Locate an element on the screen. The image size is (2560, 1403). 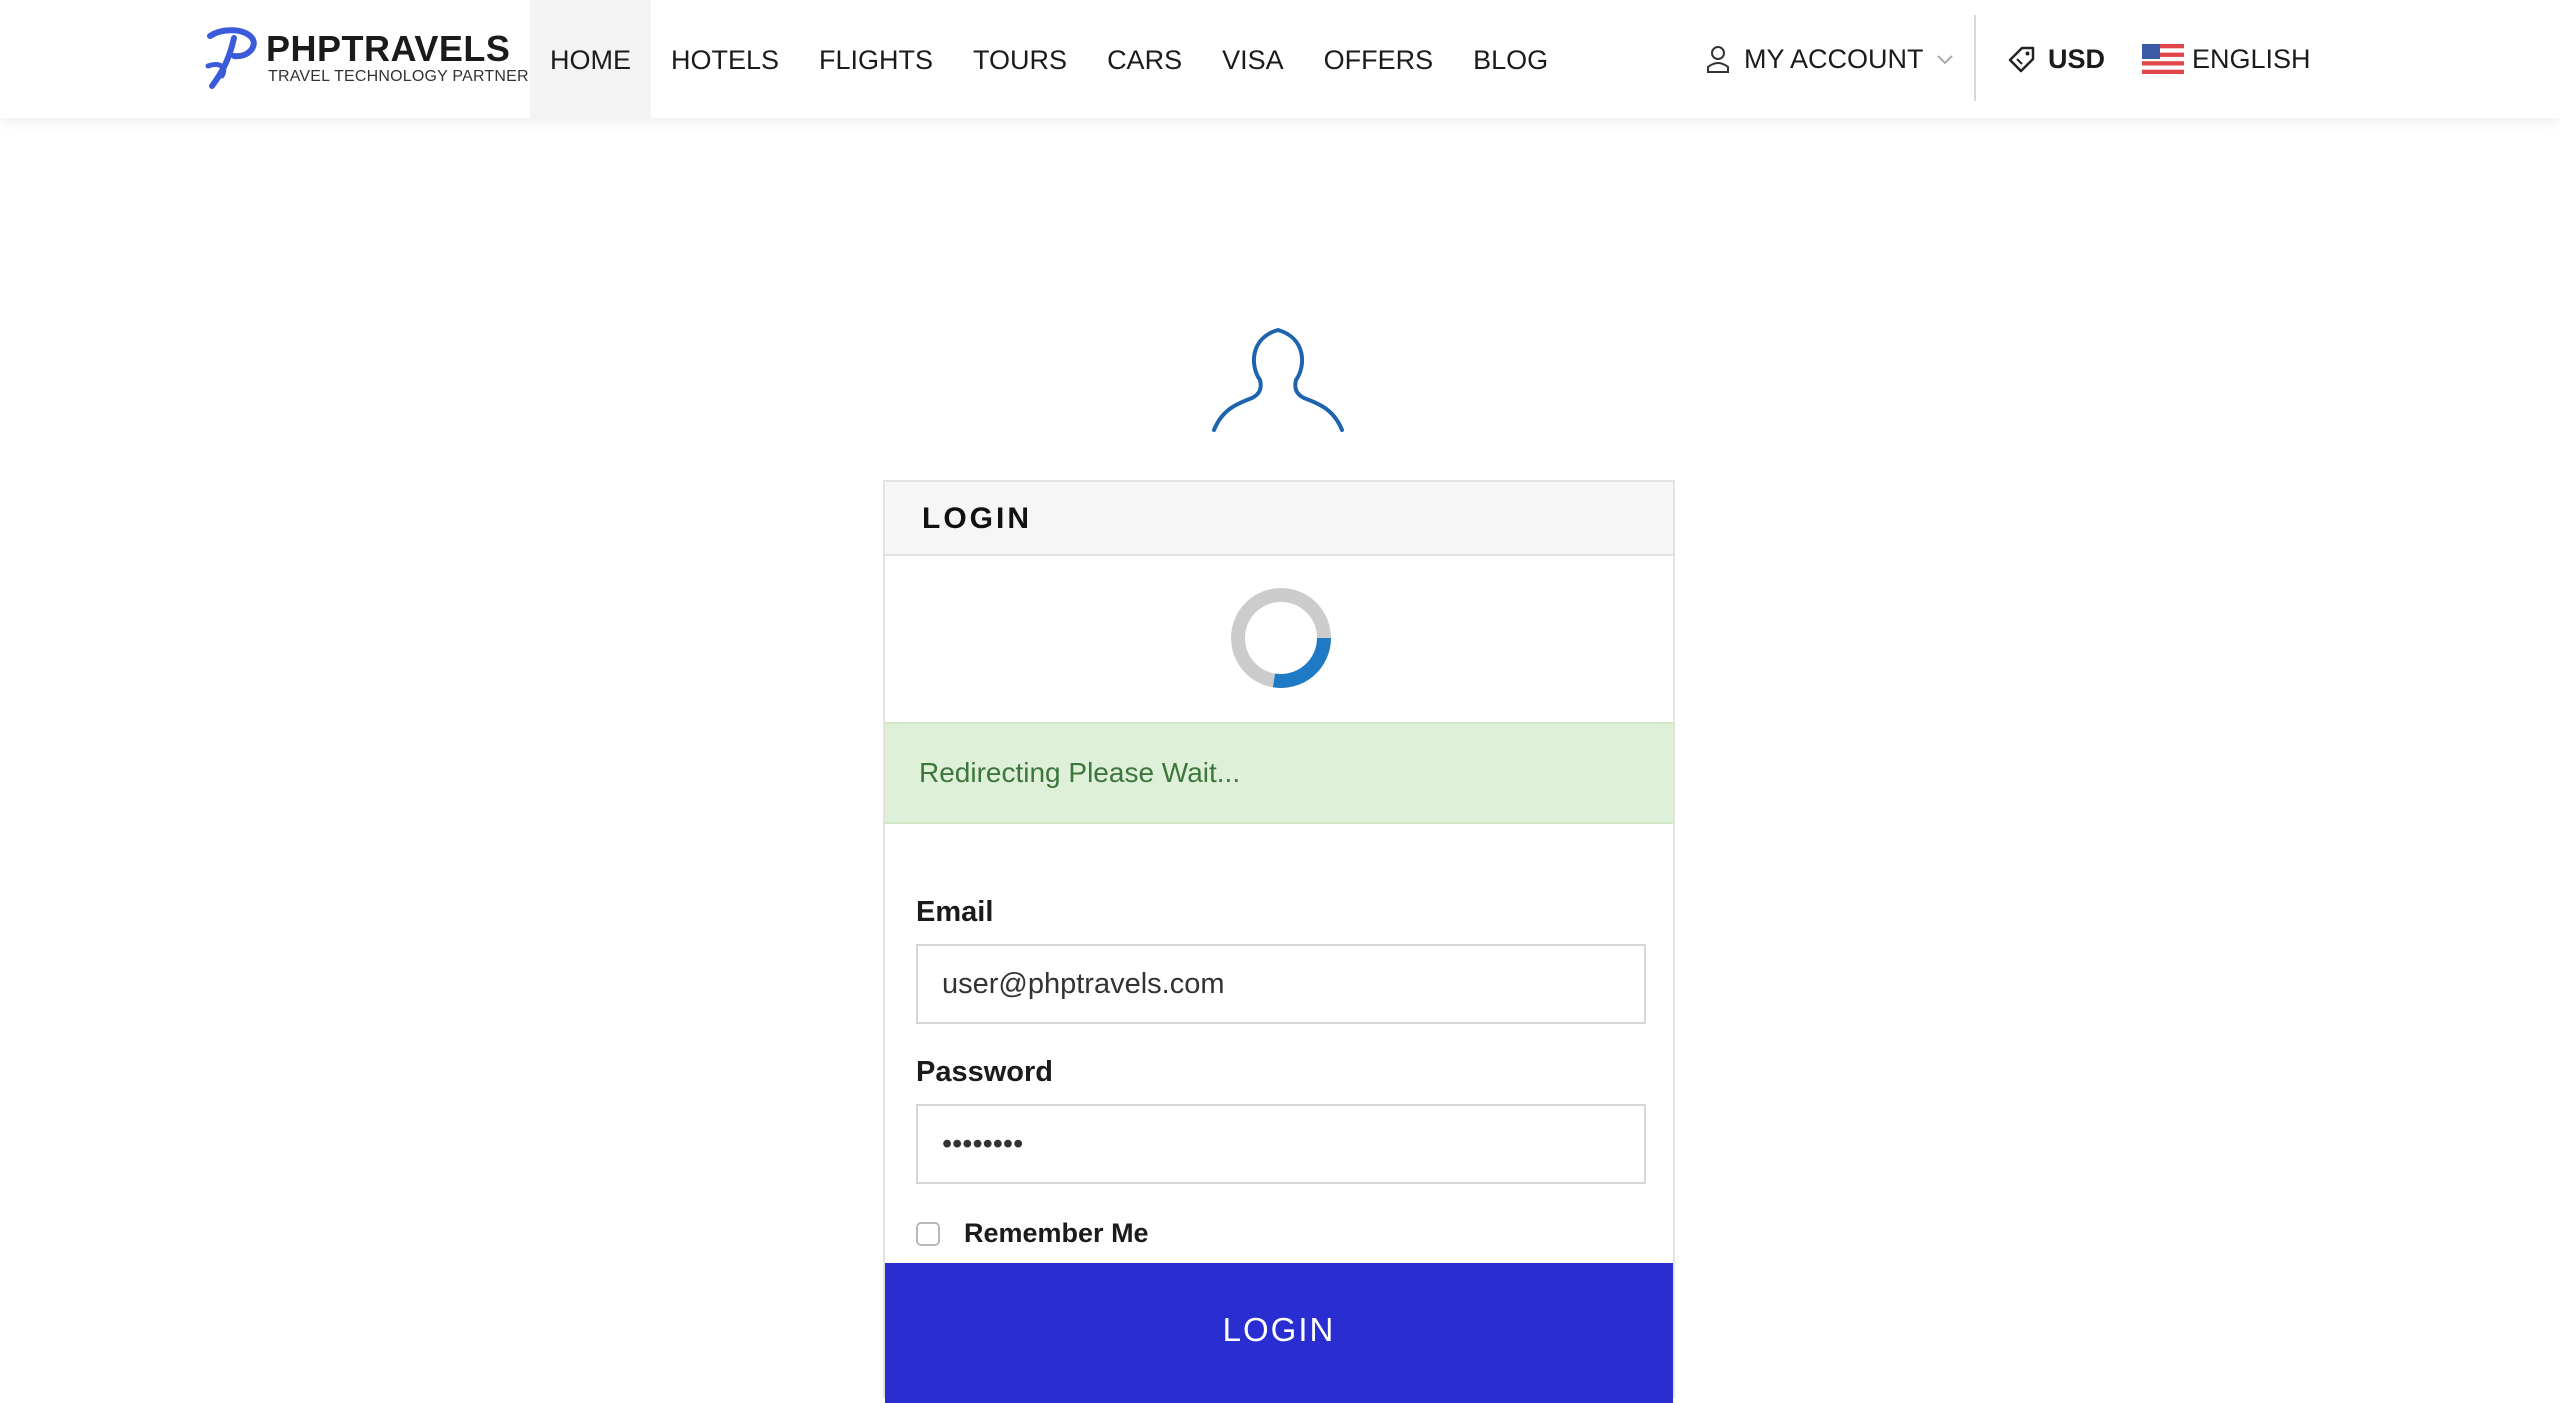
brand-tagline: TRAVEL TECHNOLOGY PARTNER is located at coordinates (398, 76).